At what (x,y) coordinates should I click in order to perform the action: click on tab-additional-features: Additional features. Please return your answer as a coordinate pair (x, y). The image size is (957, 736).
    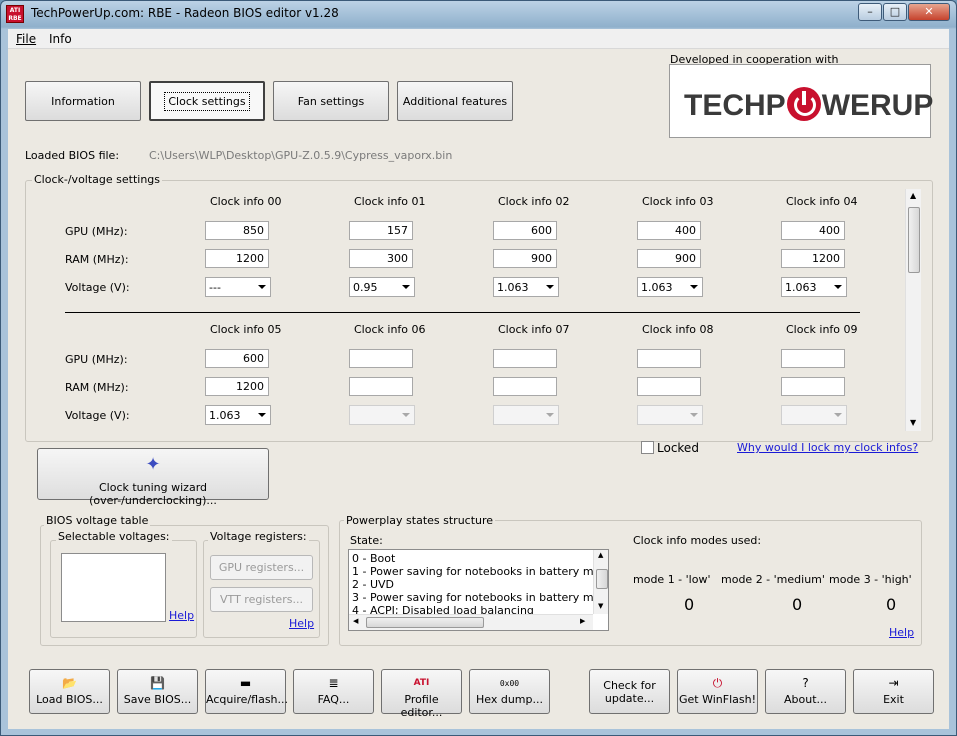
    Looking at the image, I should click on (455, 101).